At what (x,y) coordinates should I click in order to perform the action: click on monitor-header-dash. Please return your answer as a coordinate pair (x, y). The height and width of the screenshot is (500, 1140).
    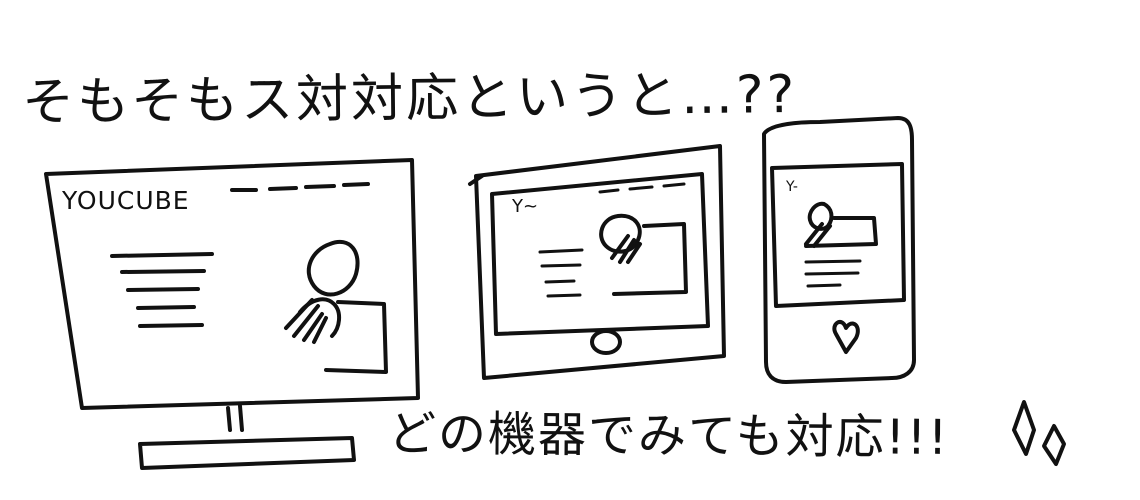
    Looking at the image, I should click on (300, 187).